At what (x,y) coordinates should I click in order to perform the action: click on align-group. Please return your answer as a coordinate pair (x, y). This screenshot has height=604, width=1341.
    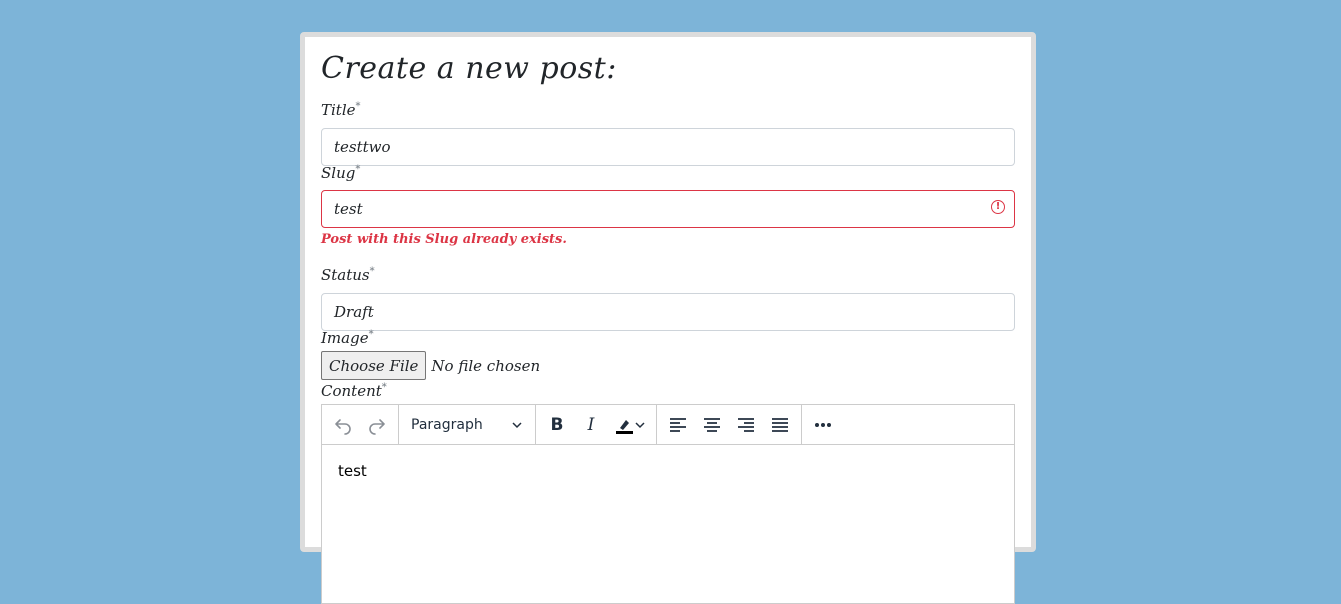
    Looking at the image, I should click on (729, 424).